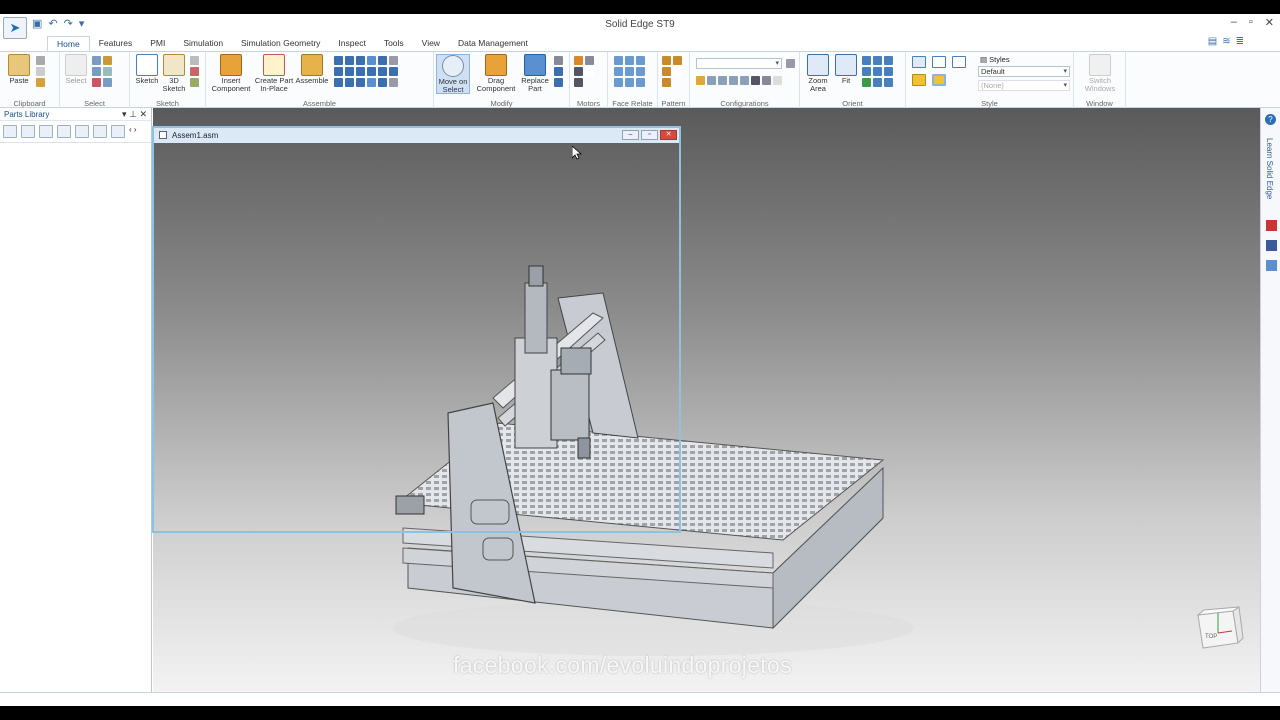 The height and width of the screenshot is (720, 1280). Describe the element at coordinates (394, 43) in the screenshot. I see `tab-tools: Tools` at that location.